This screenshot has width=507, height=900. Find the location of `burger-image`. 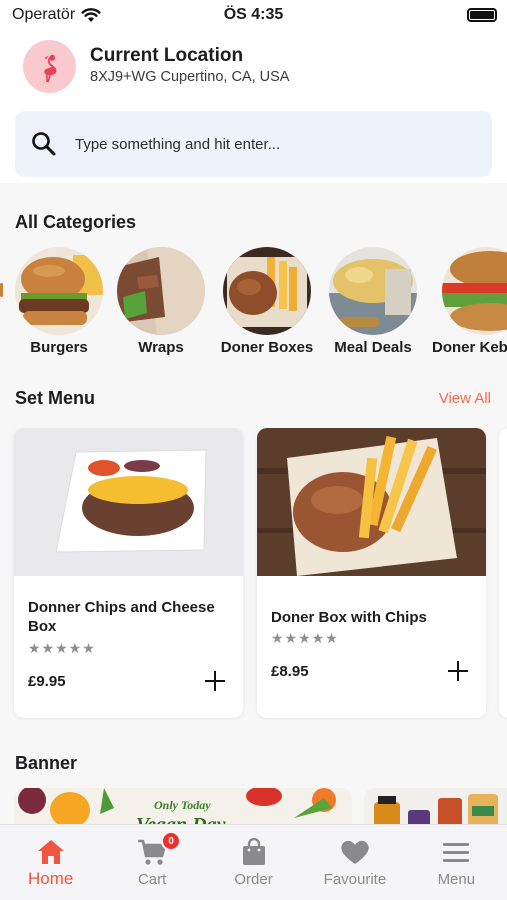

burger-image is located at coordinates (59, 291).